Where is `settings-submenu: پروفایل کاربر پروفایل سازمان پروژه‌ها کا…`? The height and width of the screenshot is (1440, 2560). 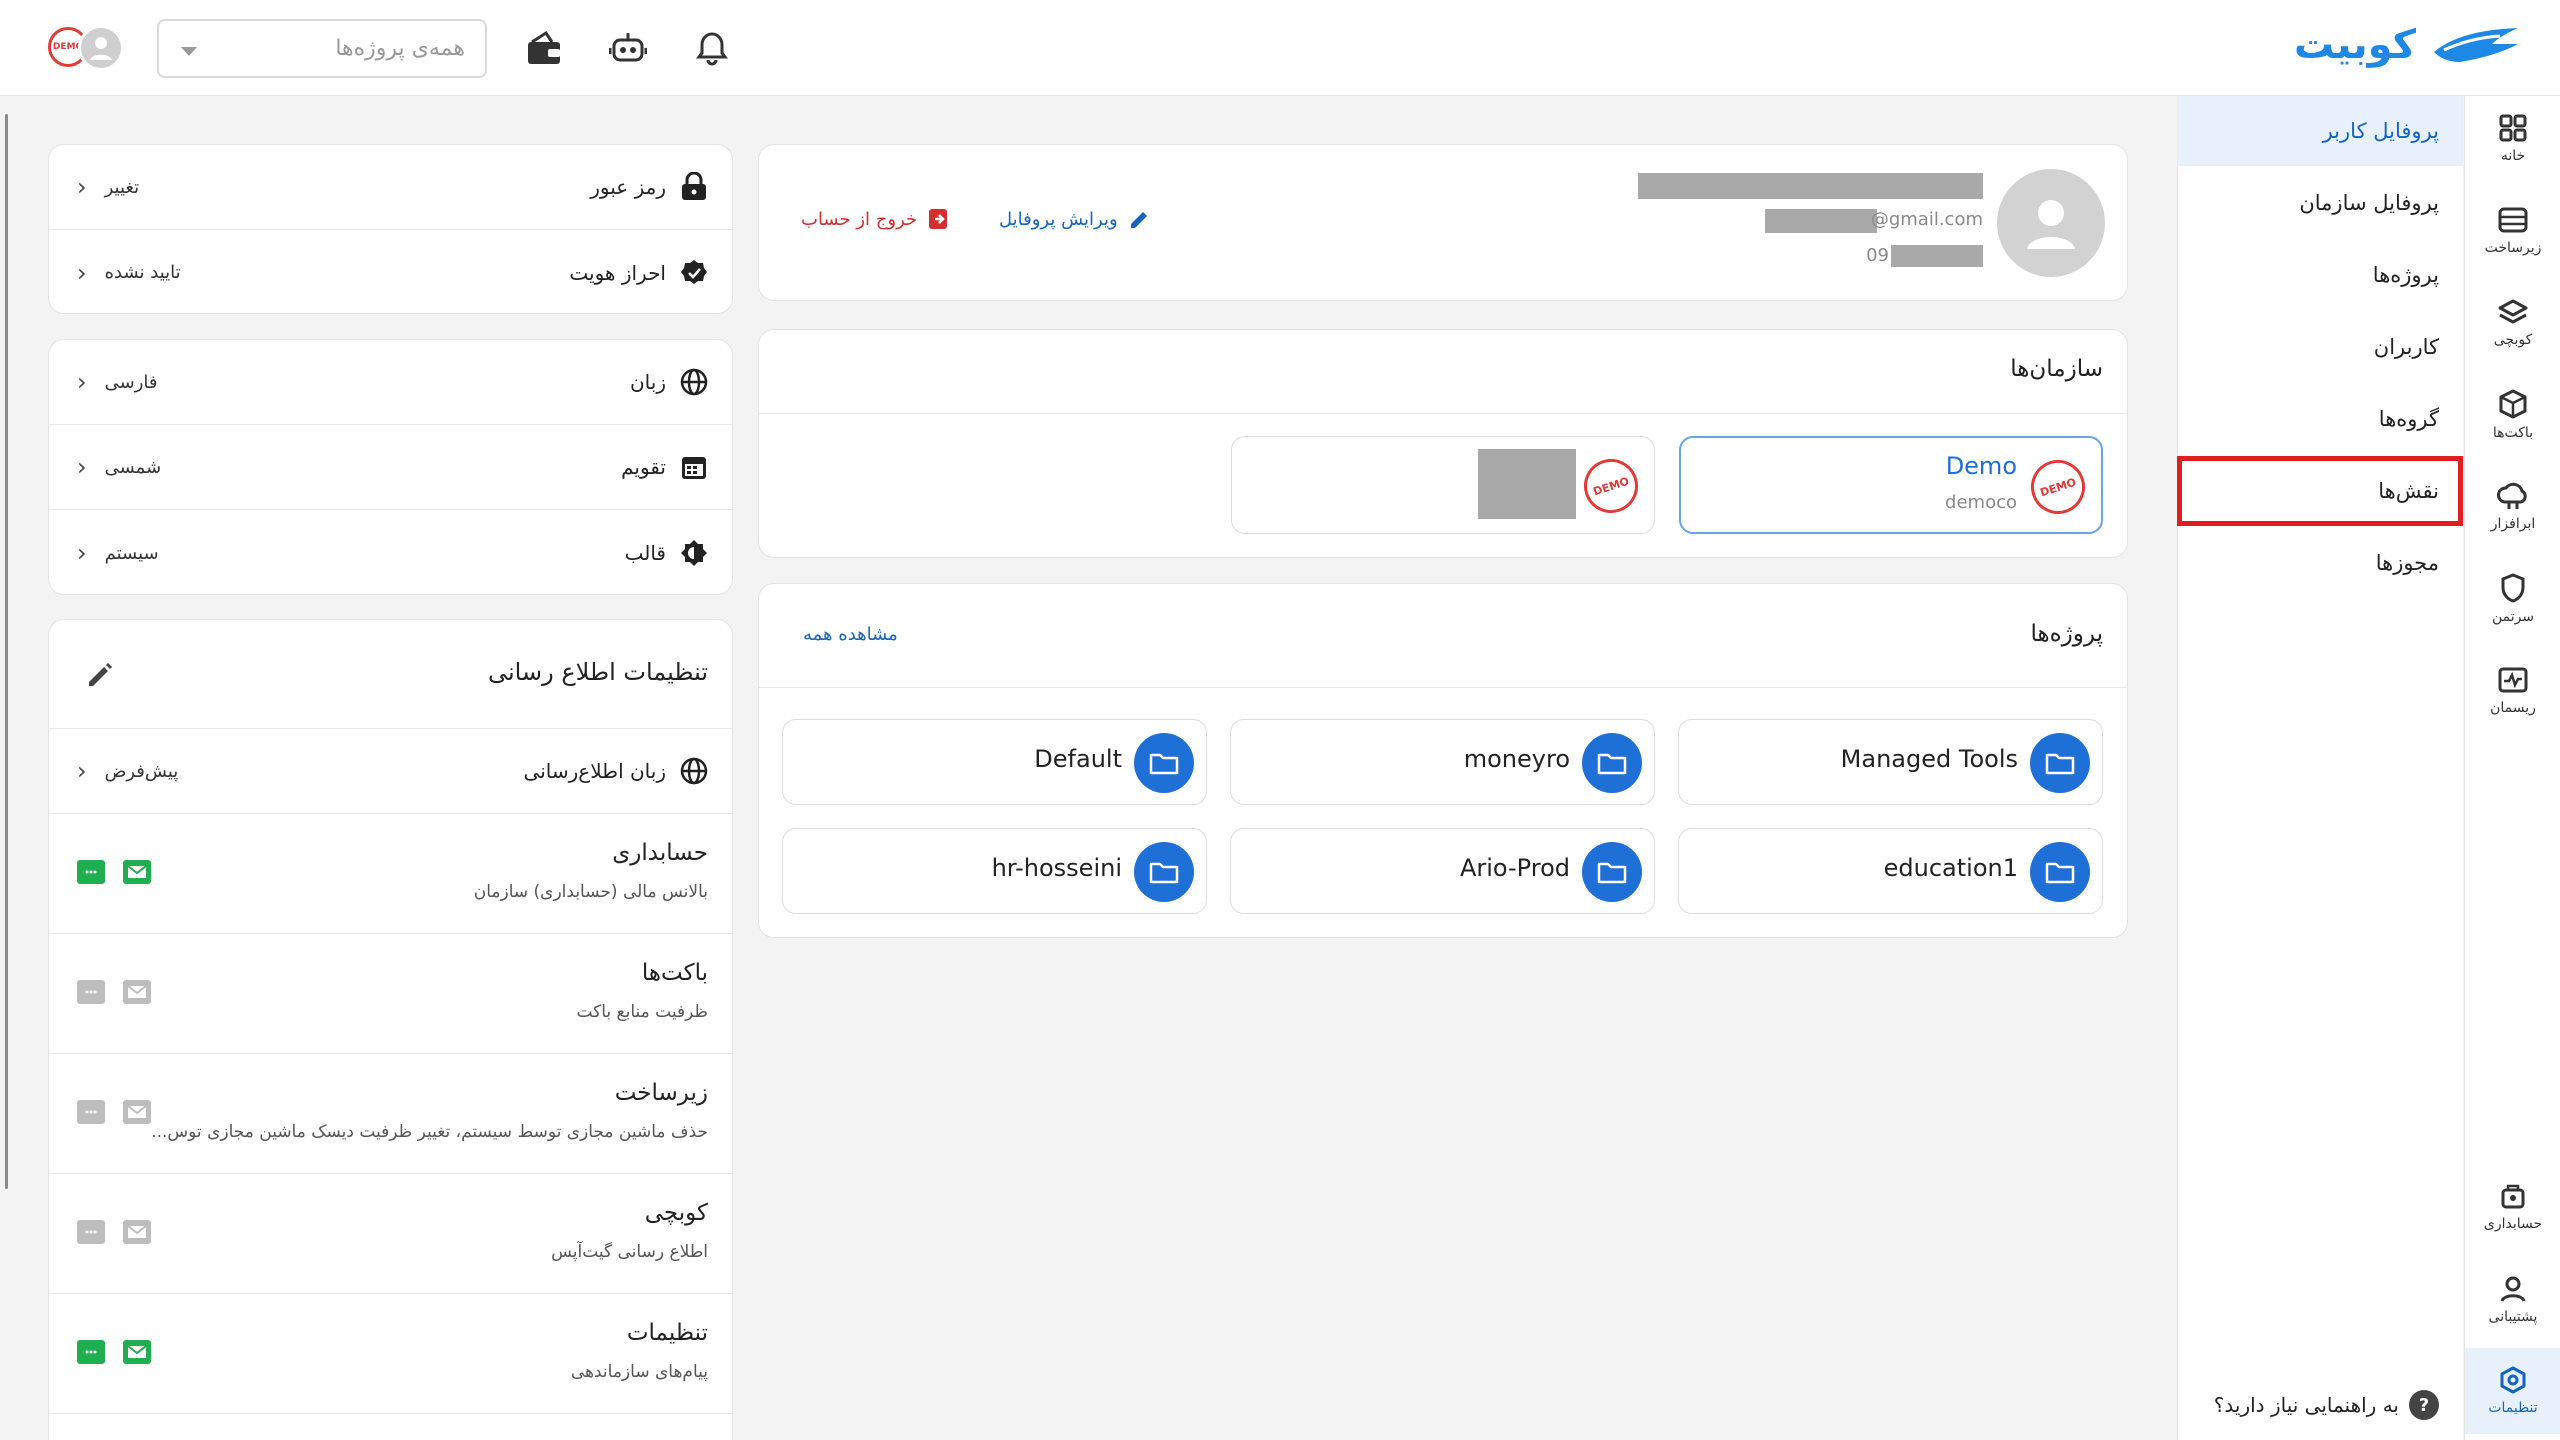
settings-submenu: پروفایل کاربر پروفایل سازمان پروژه‌ها کا… is located at coordinates (2320, 768).